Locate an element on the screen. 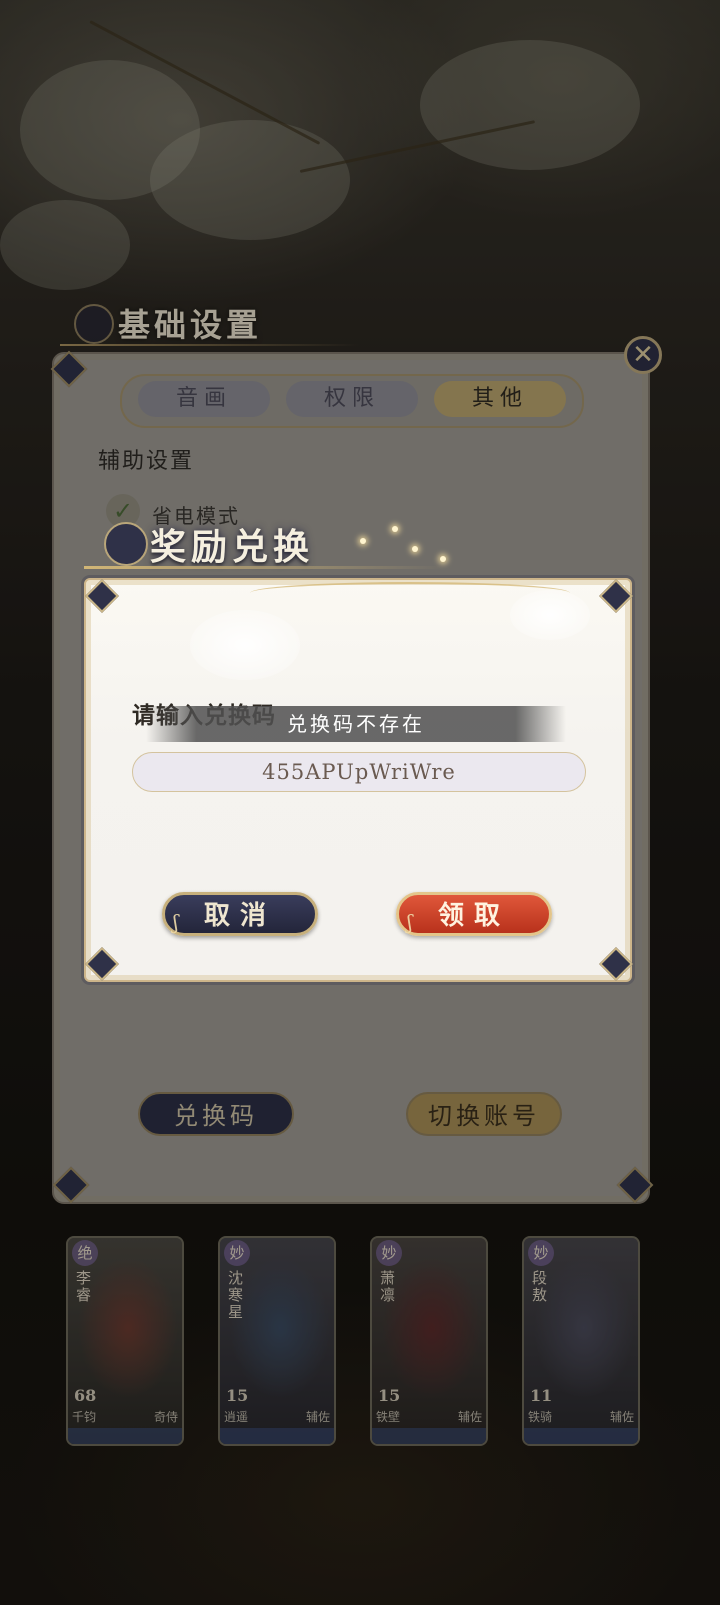 The height and width of the screenshot is (1605, 720). claim-button: ʃ 领取 is located at coordinates (474, 914).